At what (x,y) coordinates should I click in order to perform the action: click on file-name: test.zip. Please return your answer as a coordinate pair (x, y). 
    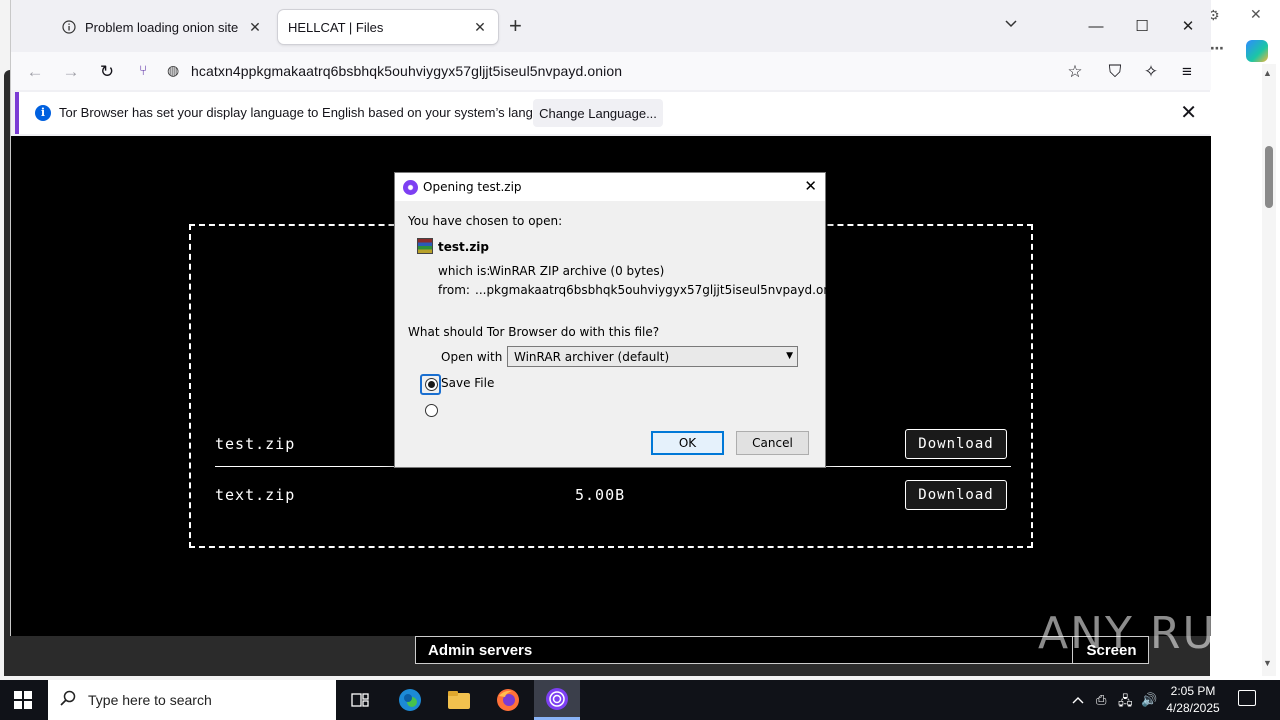
    Looking at the image, I should click on (255, 444).